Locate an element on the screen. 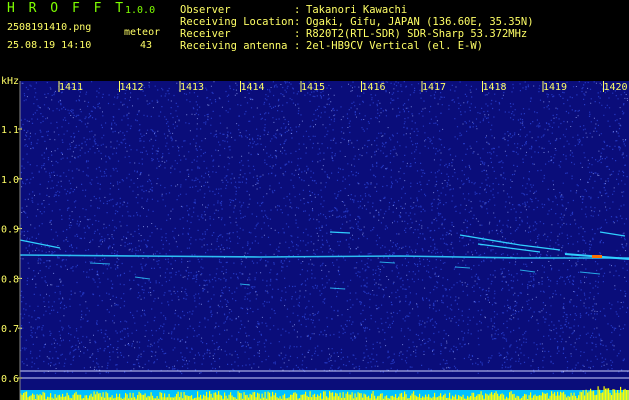 The height and width of the screenshot is (400, 629). datetime: 25.08.19 14:10 is located at coordinates (49, 45).